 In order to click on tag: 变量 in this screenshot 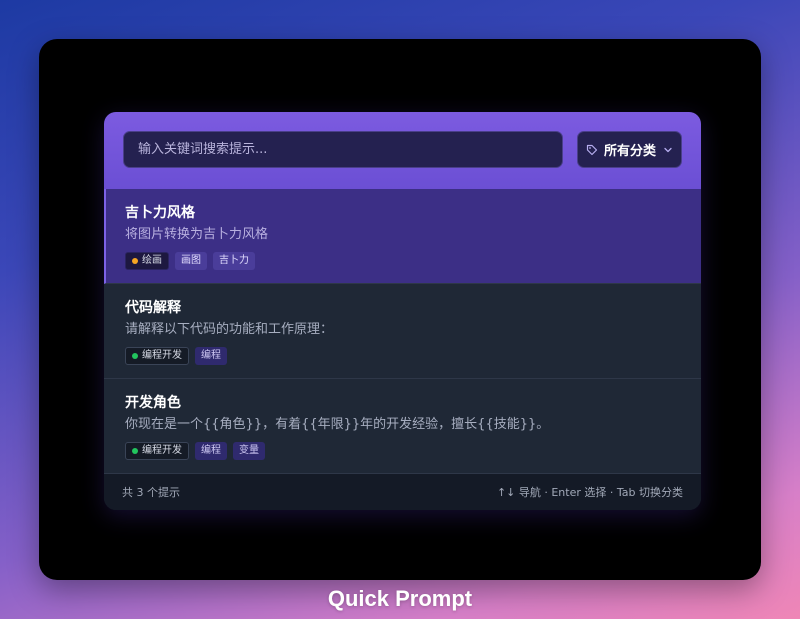, I will do `click(249, 451)`.